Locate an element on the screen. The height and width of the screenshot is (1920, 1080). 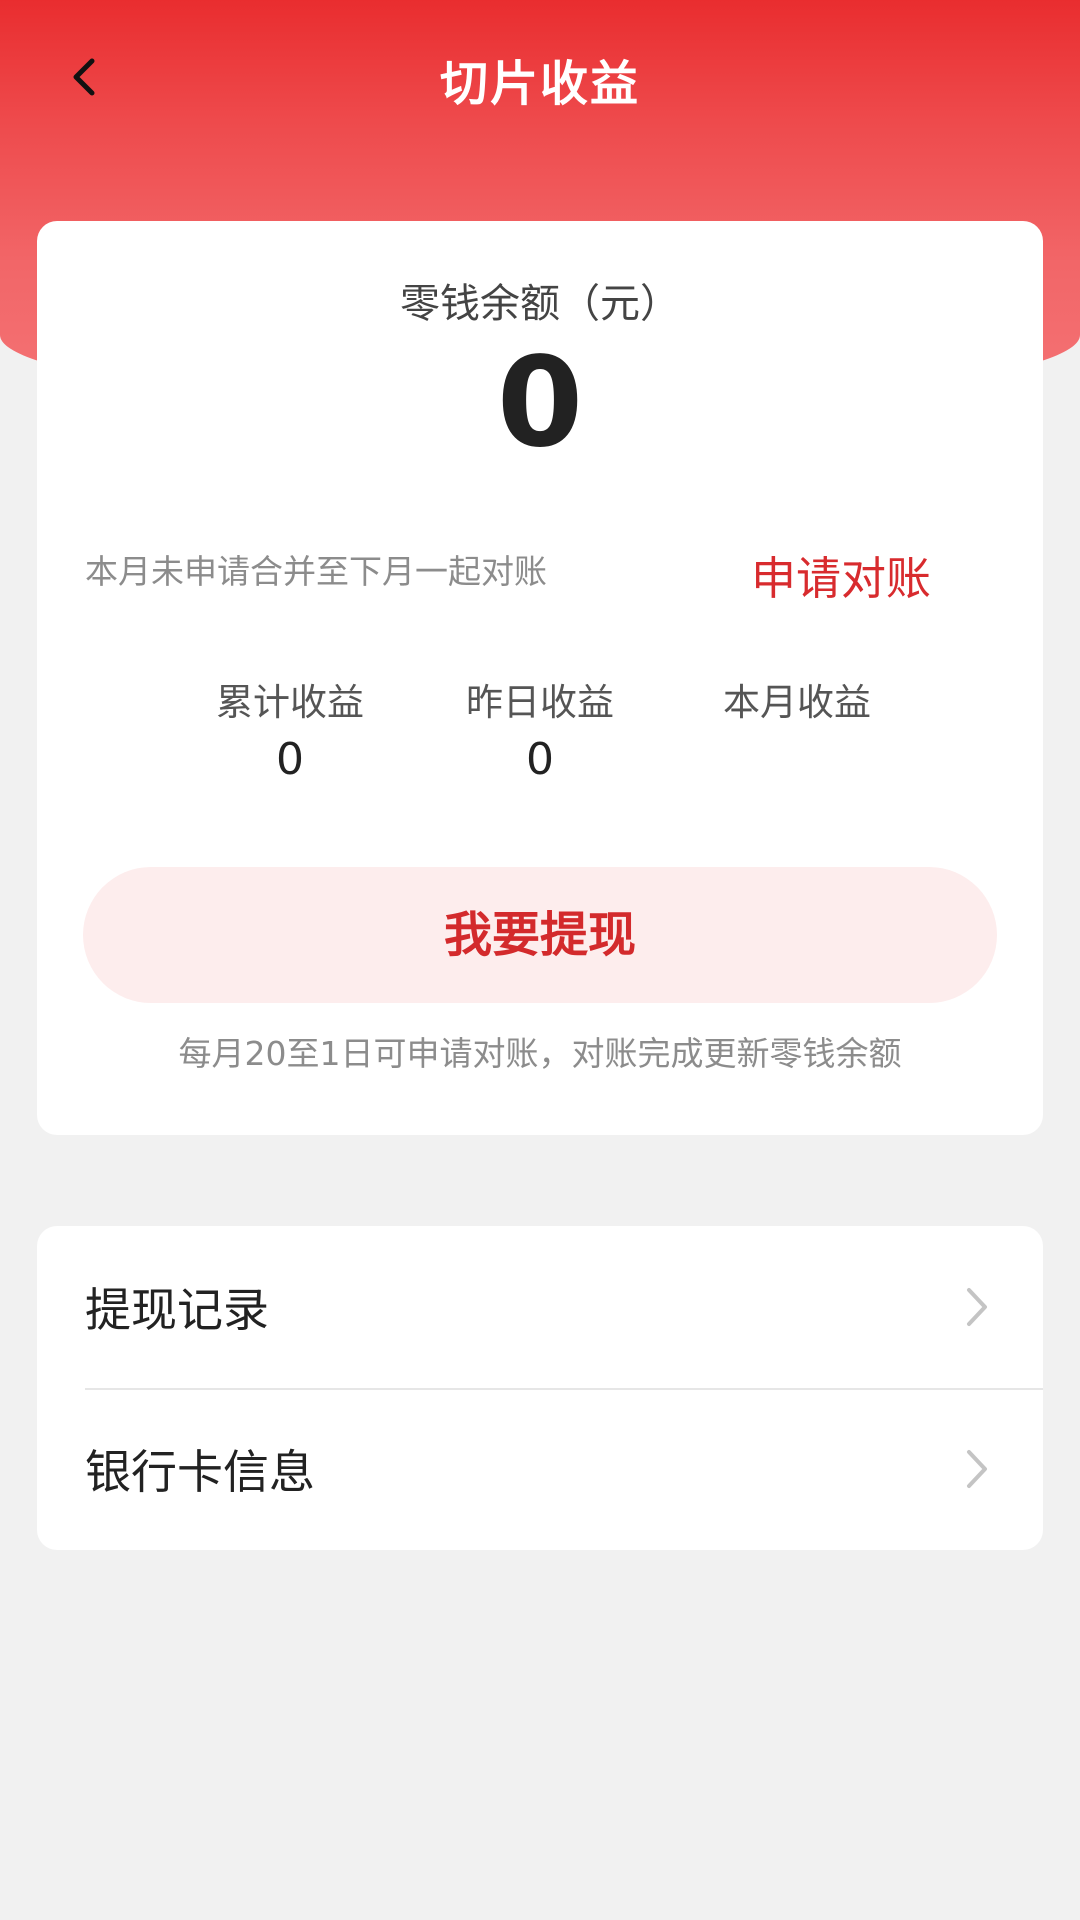
reconcile-notice: 本月未申请合并至下月一起对账 is located at coordinates (316, 571).